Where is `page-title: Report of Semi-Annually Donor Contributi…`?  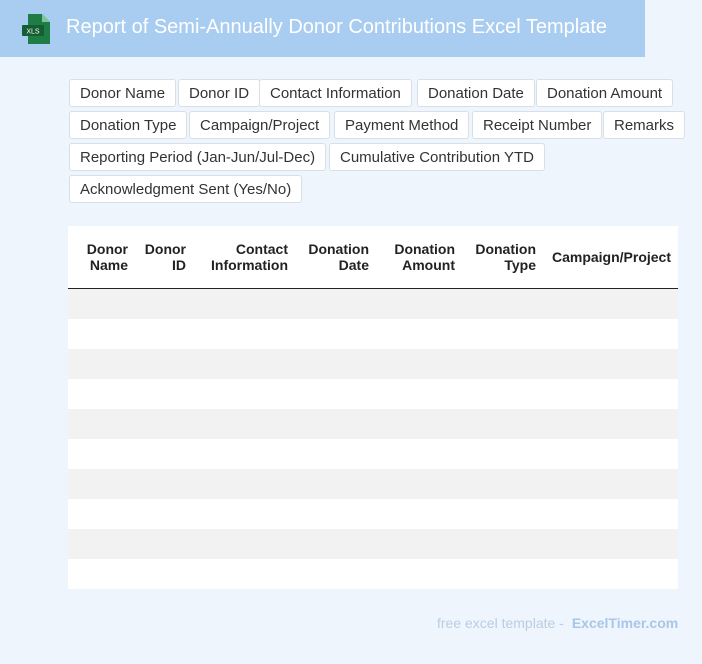
page-title: Report of Semi-Annually Donor Contributi… is located at coordinates (337, 27).